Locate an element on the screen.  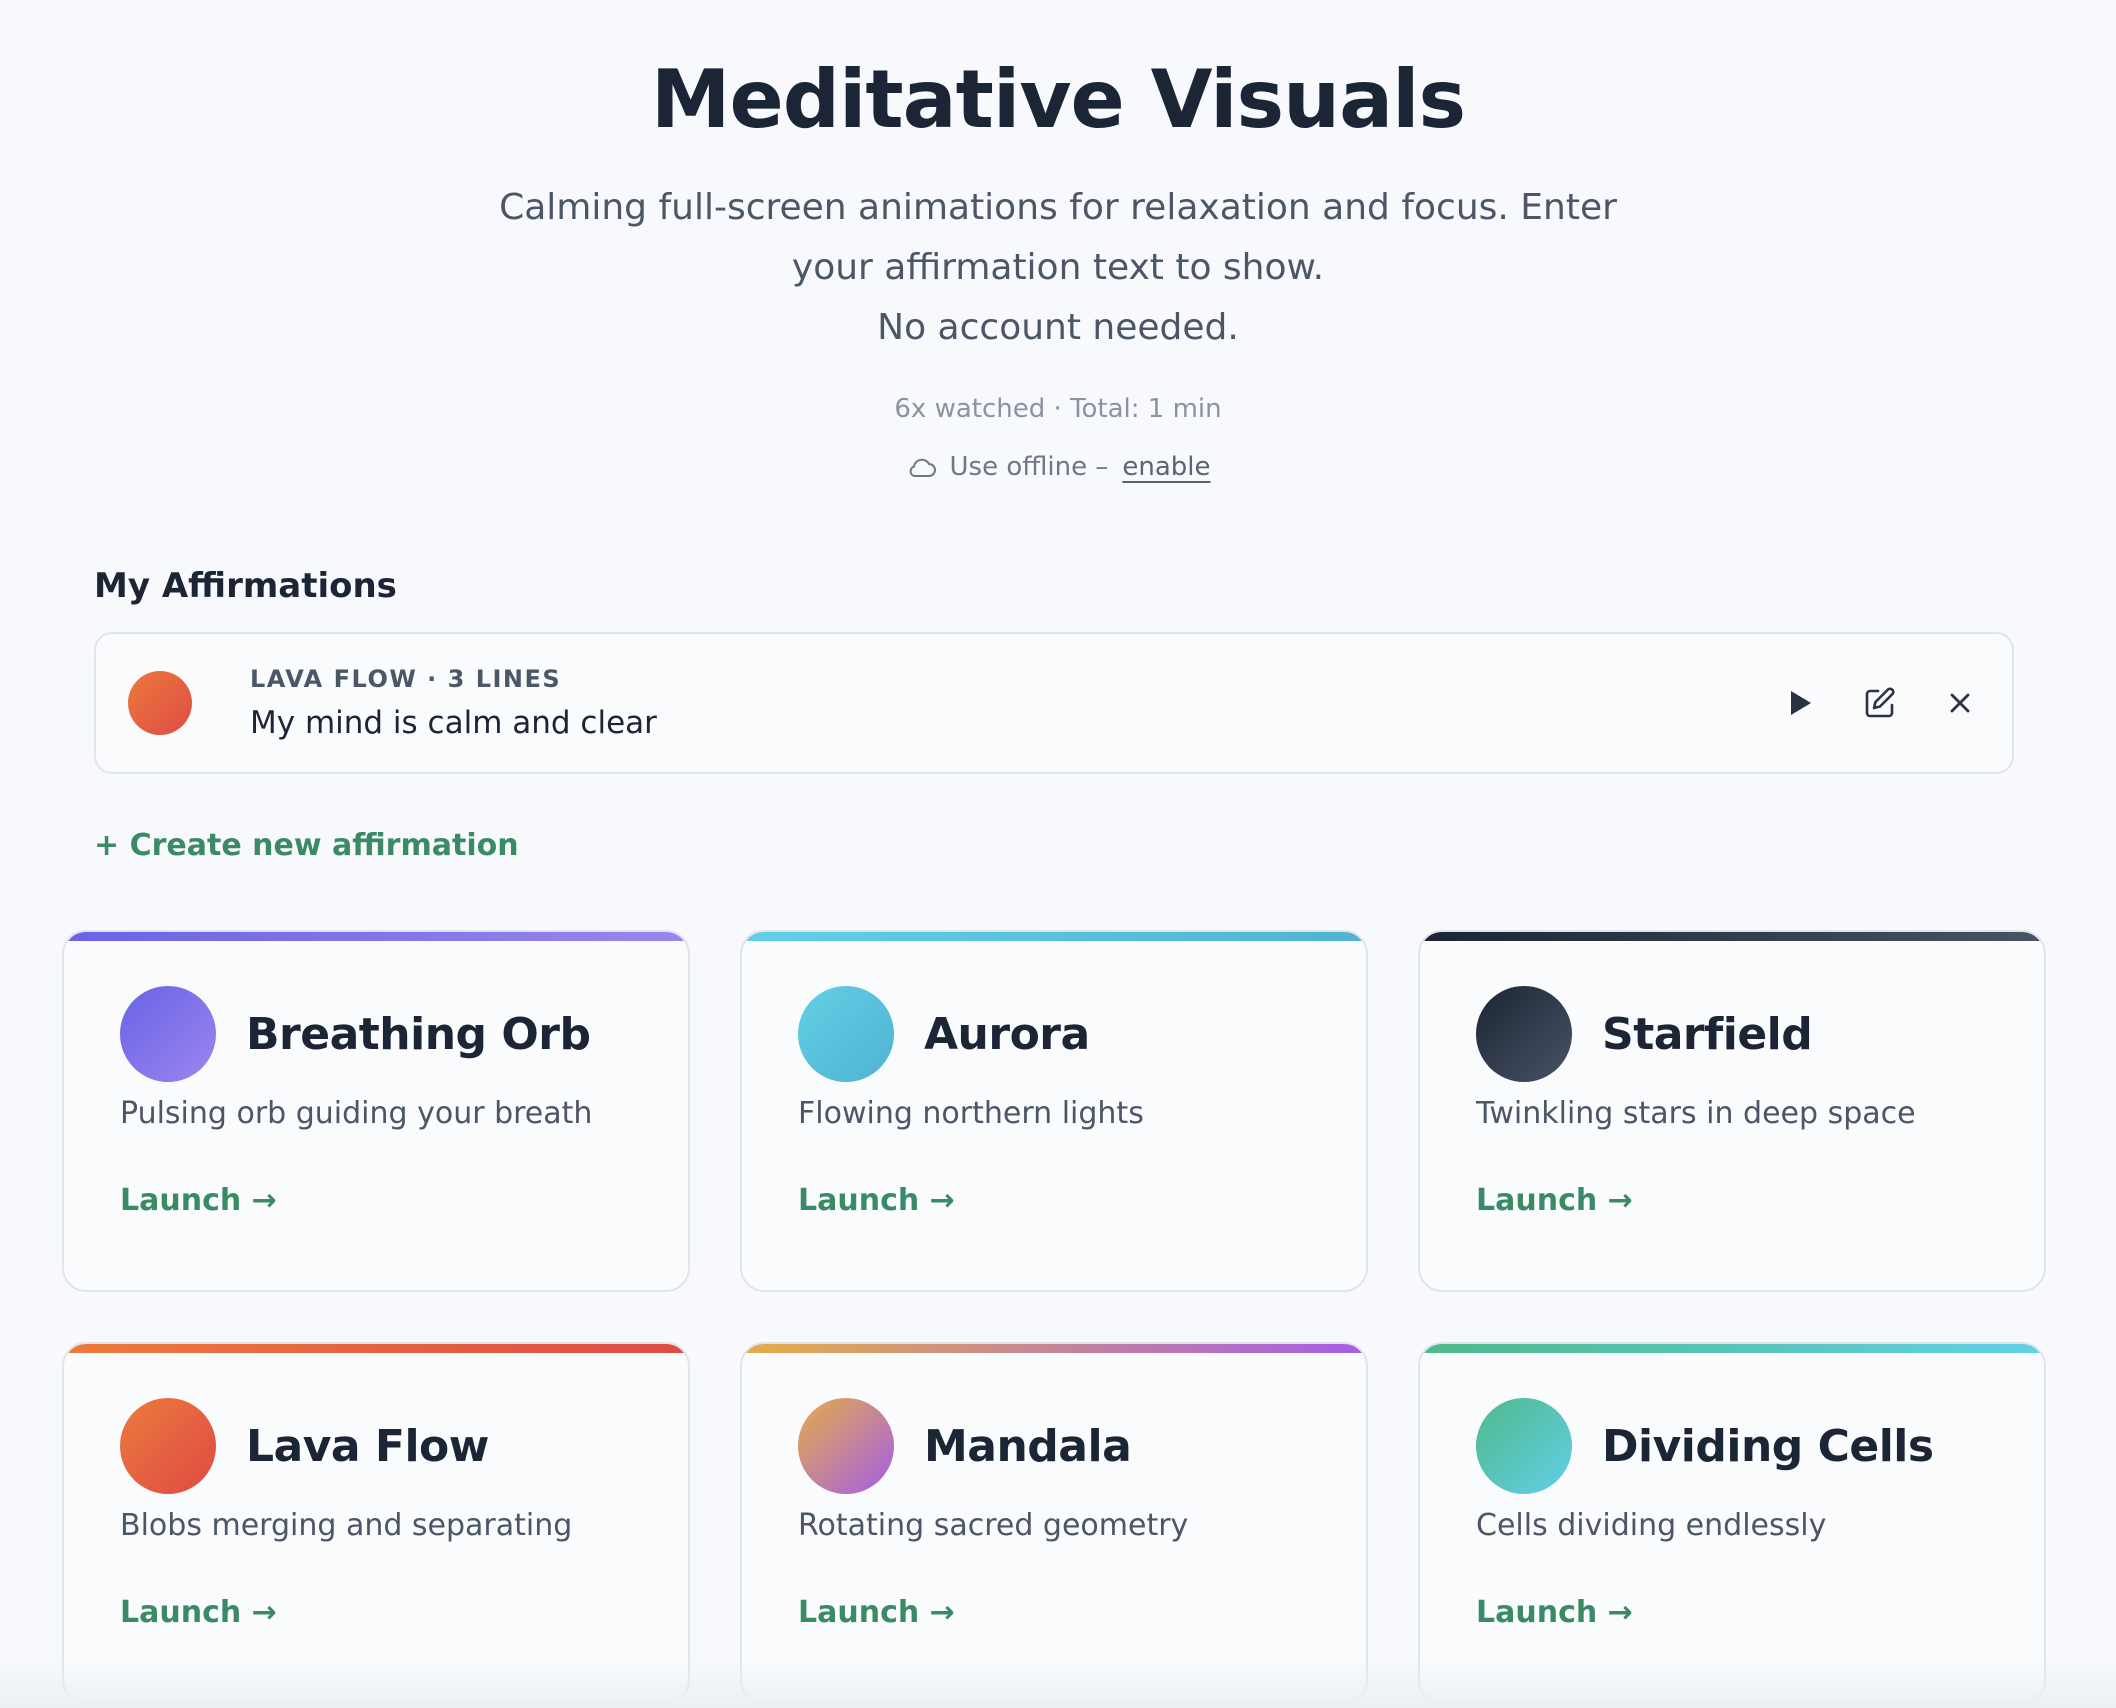
card-title: Aurora is located at coordinates (1007, 1034).